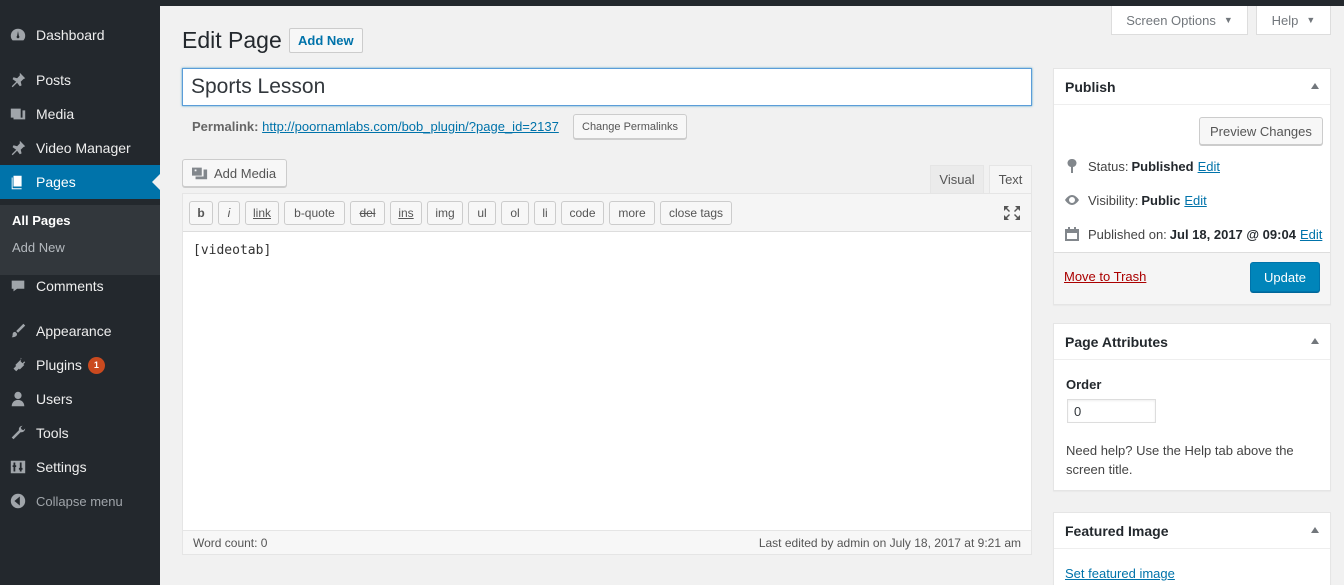 The height and width of the screenshot is (585, 1344). What do you see at coordinates (74, 331) in the screenshot?
I see `sidebar-item-label: Appearance` at bounding box center [74, 331].